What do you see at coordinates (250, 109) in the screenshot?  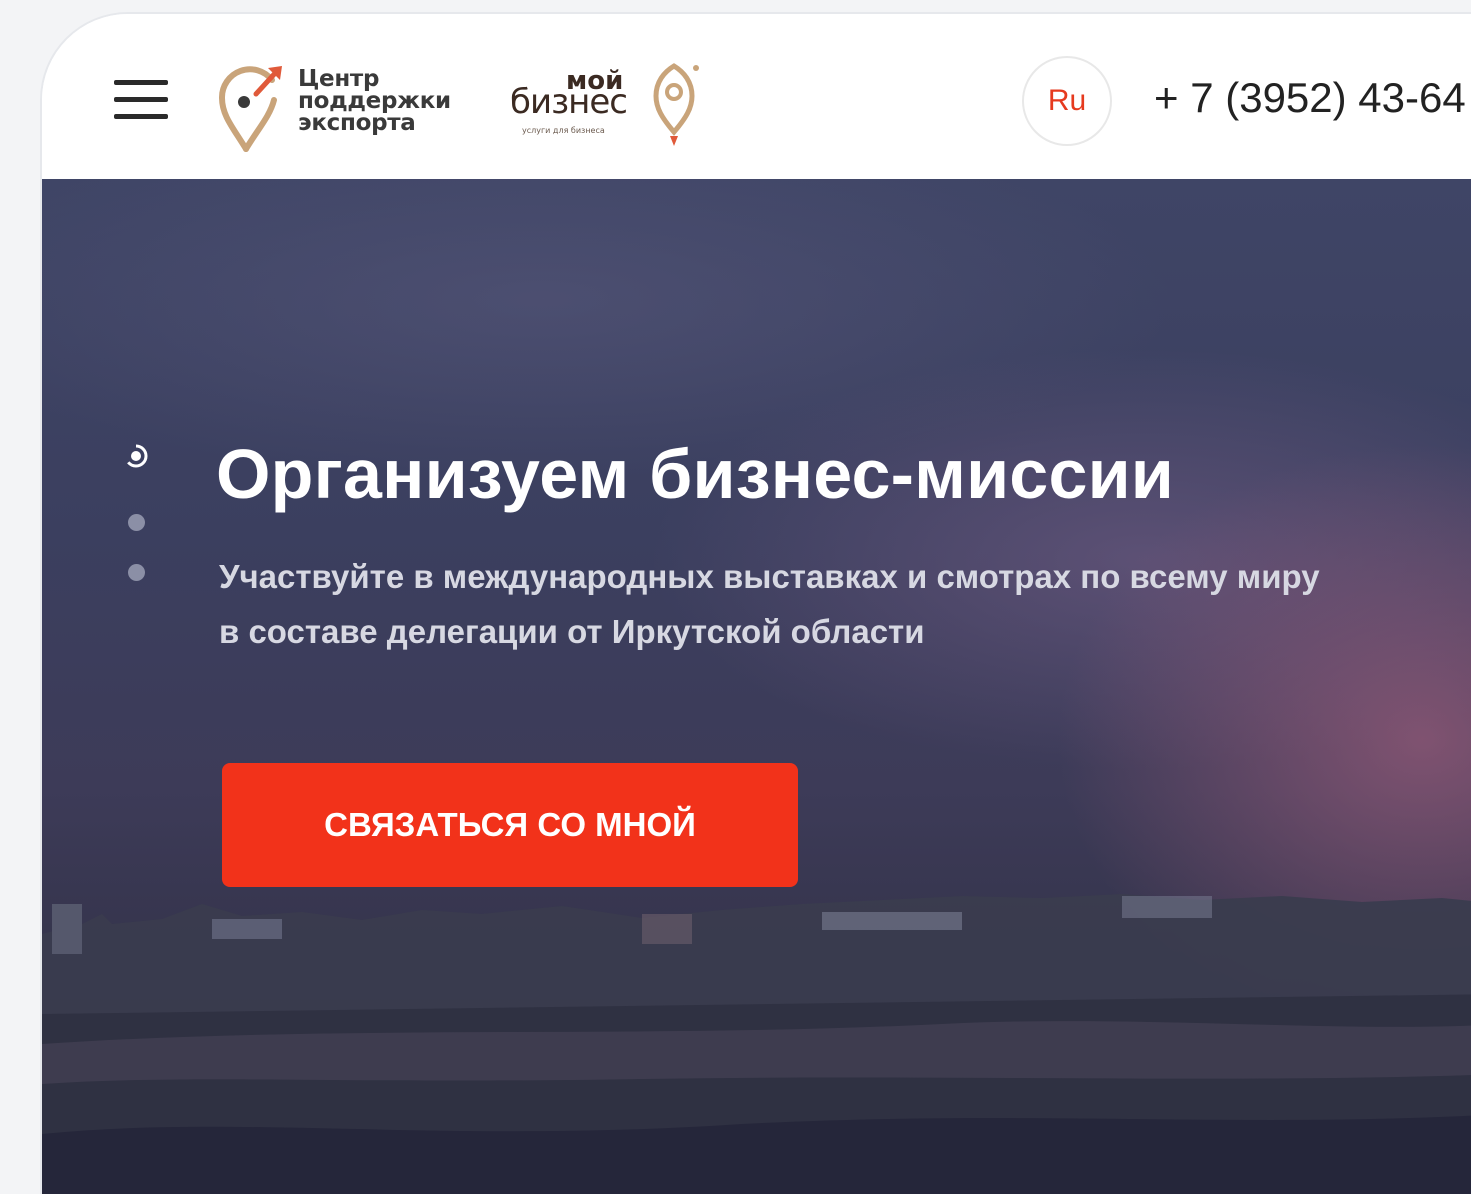 I see `map-pin-icon` at bounding box center [250, 109].